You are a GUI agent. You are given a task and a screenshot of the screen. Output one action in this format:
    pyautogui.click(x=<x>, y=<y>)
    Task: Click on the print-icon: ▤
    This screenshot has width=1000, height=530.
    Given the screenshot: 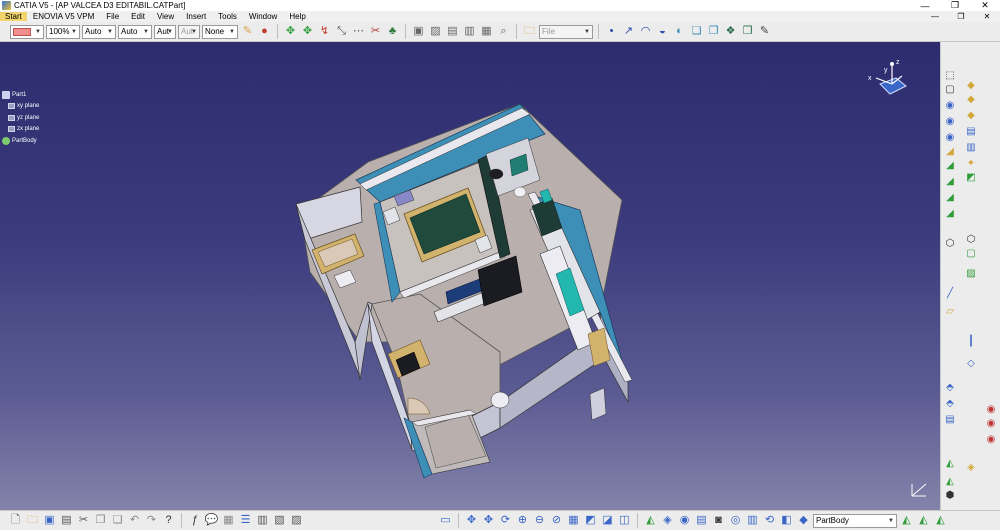 What is the action you would take?
    pyautogui.click(x=66, y=520)
    